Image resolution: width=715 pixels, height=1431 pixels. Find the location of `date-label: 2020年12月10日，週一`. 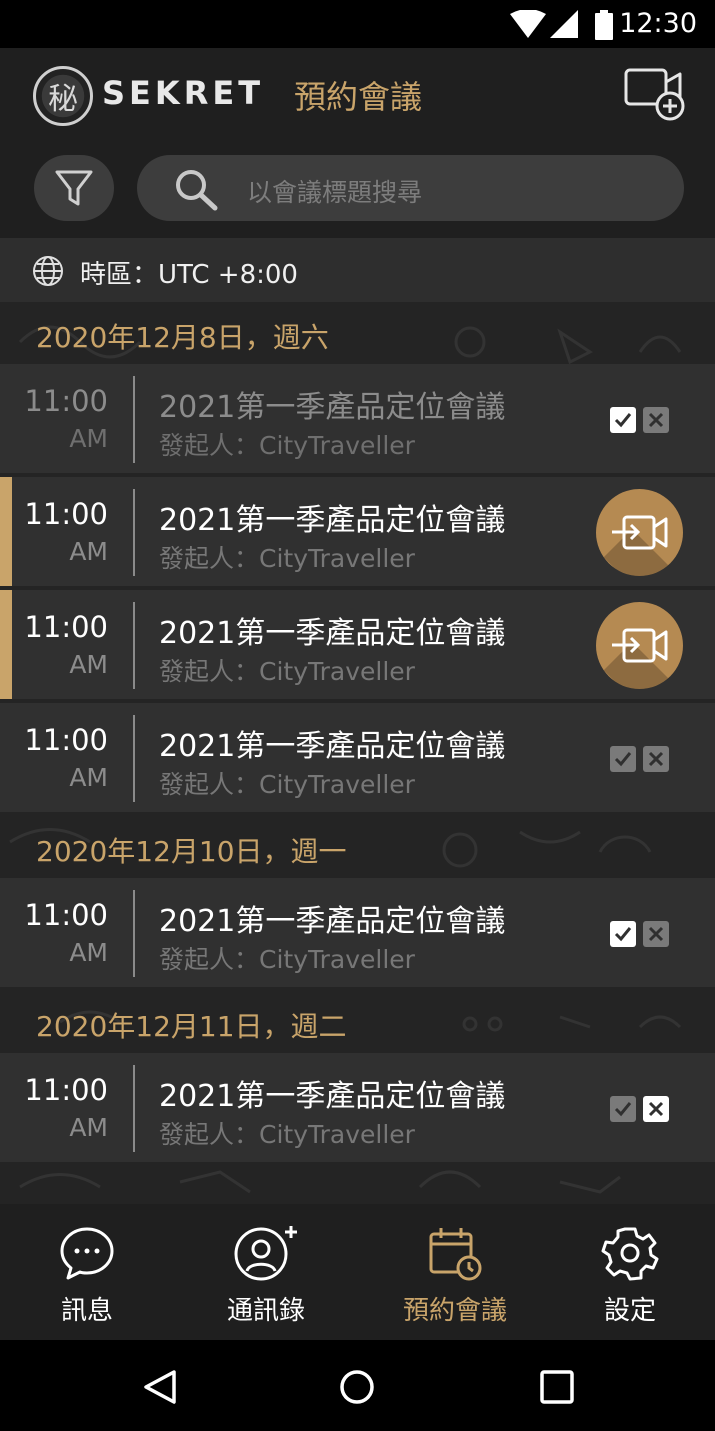

date-label: 2020年12月10日，週一 is located at coordinates (191, 851).